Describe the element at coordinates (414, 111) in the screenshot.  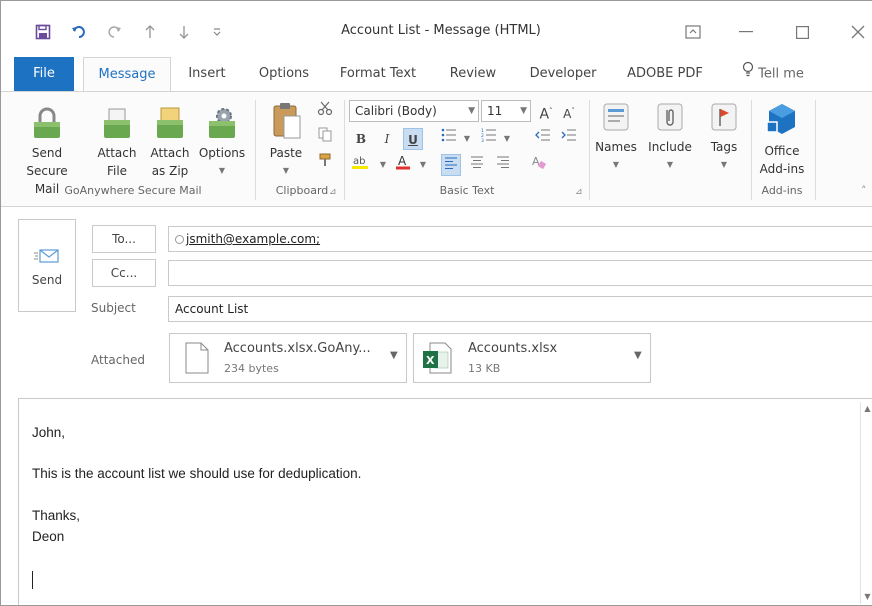
I see `font-name-combo: Calibri (Body) ▼` at that location.